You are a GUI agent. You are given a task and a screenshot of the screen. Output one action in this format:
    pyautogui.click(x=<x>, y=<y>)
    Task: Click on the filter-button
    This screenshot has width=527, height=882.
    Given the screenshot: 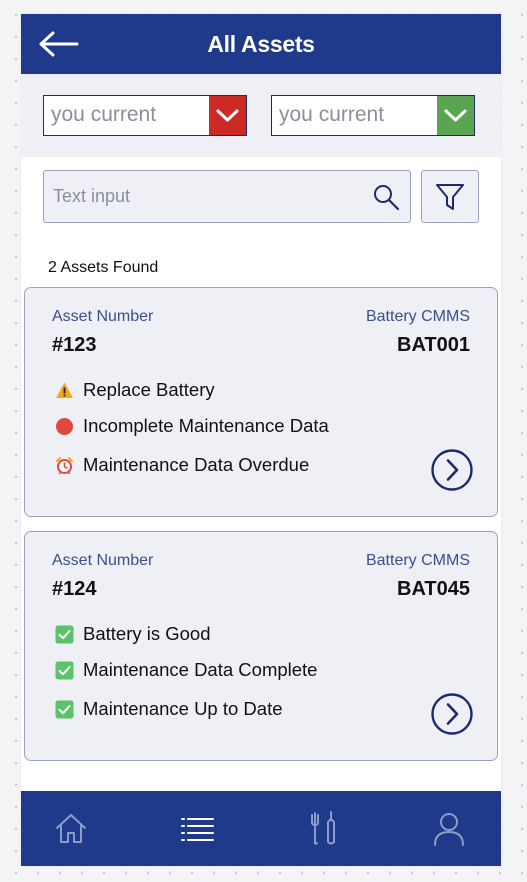 What is the action you would take?
    pyautogui.click(x=450, y=196)
    